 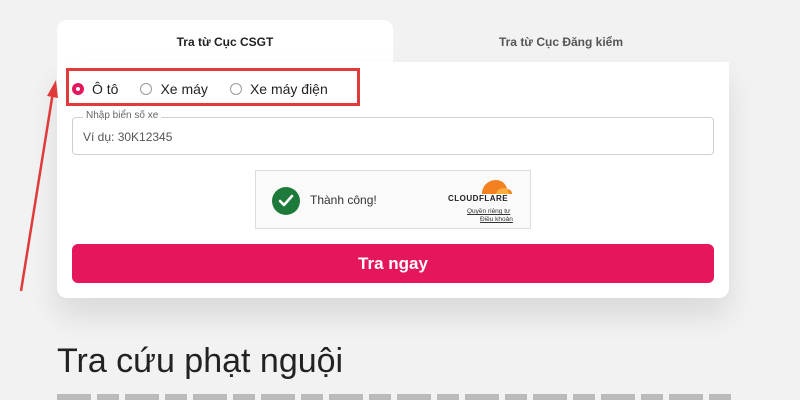 I want to click on captcha-status: Thành công!, so click(x=343, y=200).